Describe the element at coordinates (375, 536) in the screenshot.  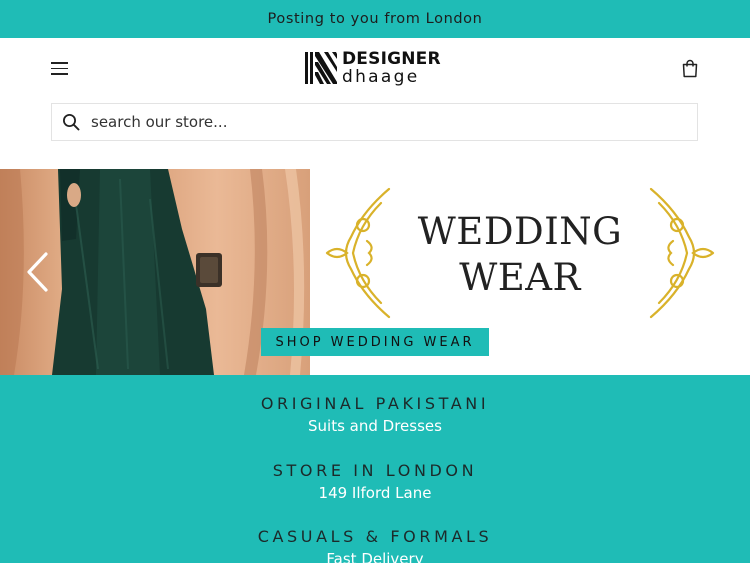
I see `feature-title: CASUALS & FORMALS` at that location.